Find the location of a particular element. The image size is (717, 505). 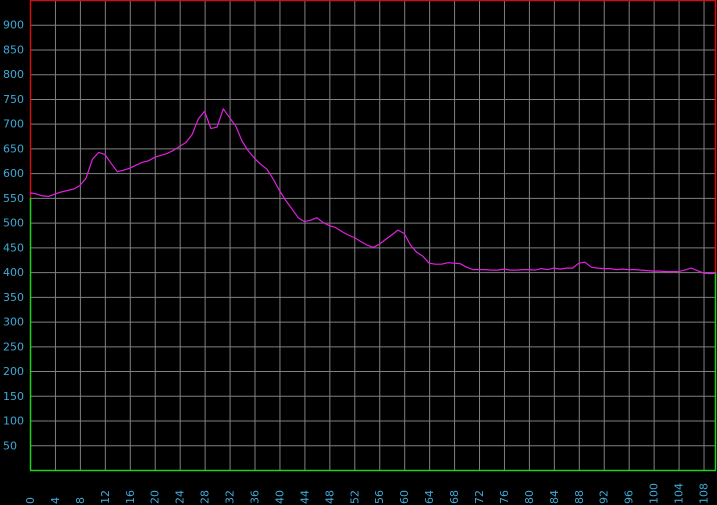

y-tick-label: 750 is located at coordinates (13, 99).